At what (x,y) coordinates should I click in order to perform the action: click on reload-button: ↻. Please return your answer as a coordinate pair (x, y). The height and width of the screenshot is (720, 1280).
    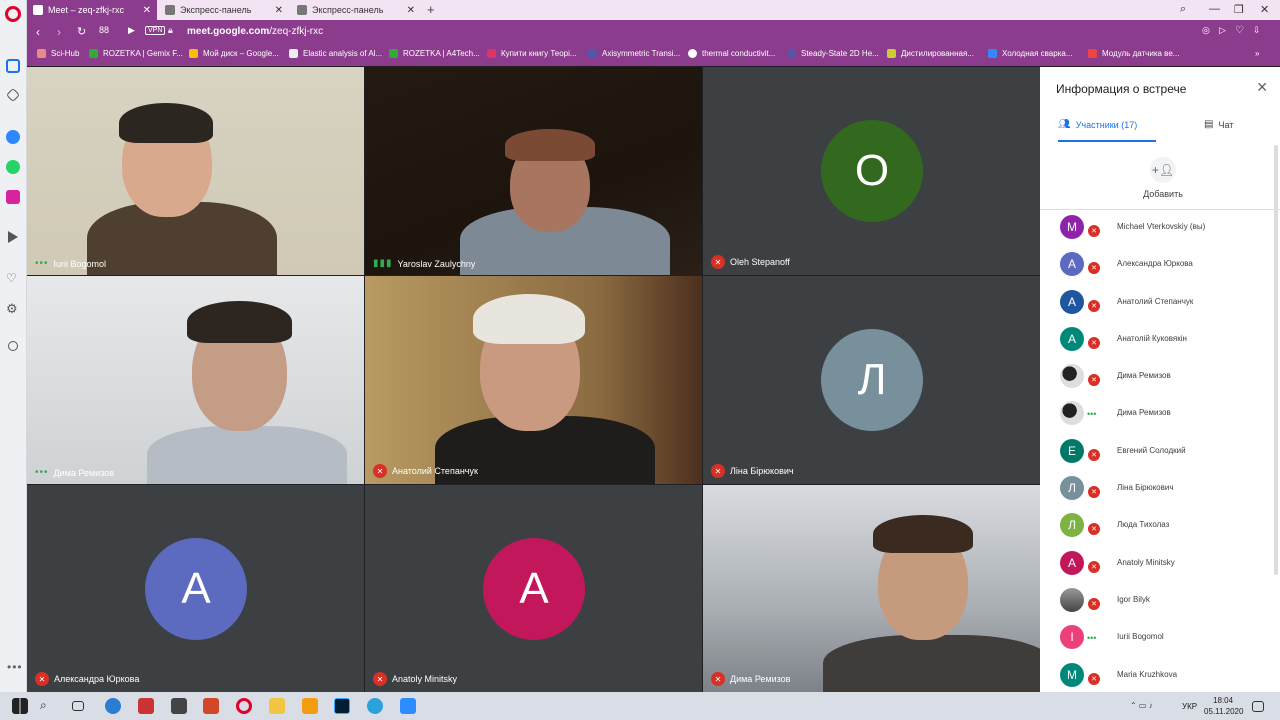
    Looking at the image, I should click on (81, 31).